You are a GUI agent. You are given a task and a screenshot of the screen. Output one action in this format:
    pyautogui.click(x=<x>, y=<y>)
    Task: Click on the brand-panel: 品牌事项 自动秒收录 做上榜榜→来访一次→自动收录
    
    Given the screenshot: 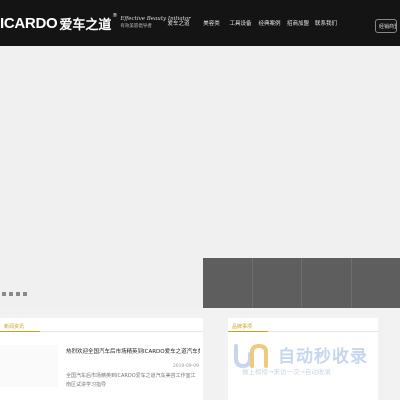 What is the action you would take?
    pyautogui.click(x=303, y=359)
    